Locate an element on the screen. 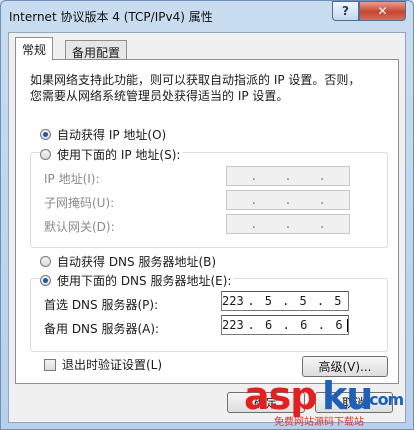 This screenshot has width=414, height=430. default-gateway-label: 默认网关(D): is located at coordinates (79, 227).